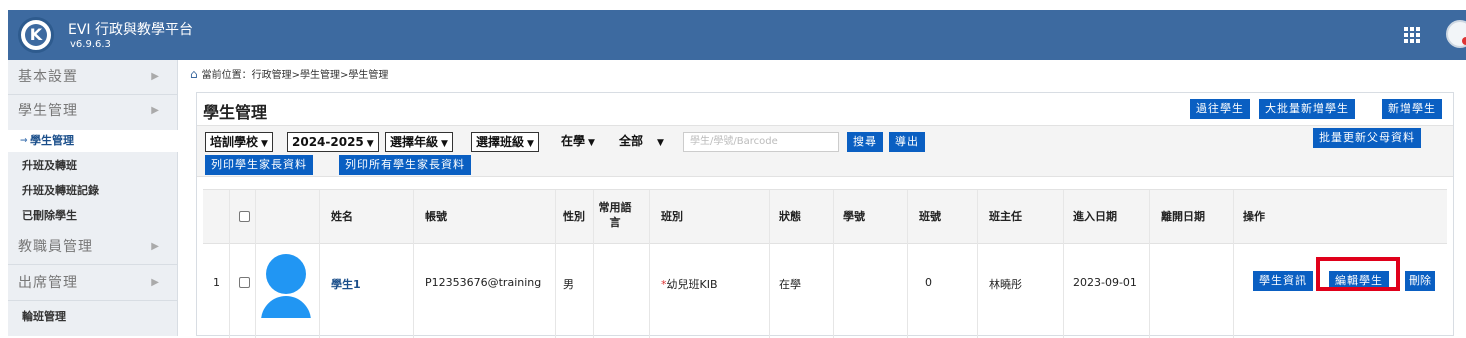 Image resolution: width=1466 pixels, height=338 pixels. Describe the element at coordinates (244, 282) in the screenshot. I see `row-checkbox` at that location.